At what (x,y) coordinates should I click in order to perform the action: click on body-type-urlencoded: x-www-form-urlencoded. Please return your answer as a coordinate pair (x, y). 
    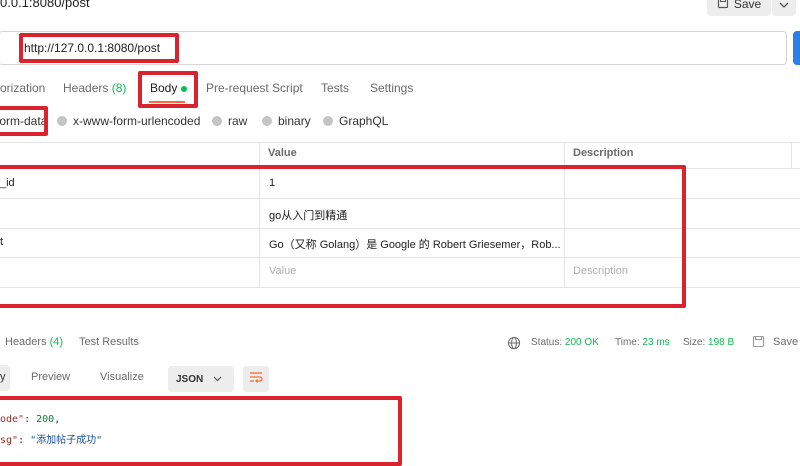
    Looking at the image, I should click on (128, 121).